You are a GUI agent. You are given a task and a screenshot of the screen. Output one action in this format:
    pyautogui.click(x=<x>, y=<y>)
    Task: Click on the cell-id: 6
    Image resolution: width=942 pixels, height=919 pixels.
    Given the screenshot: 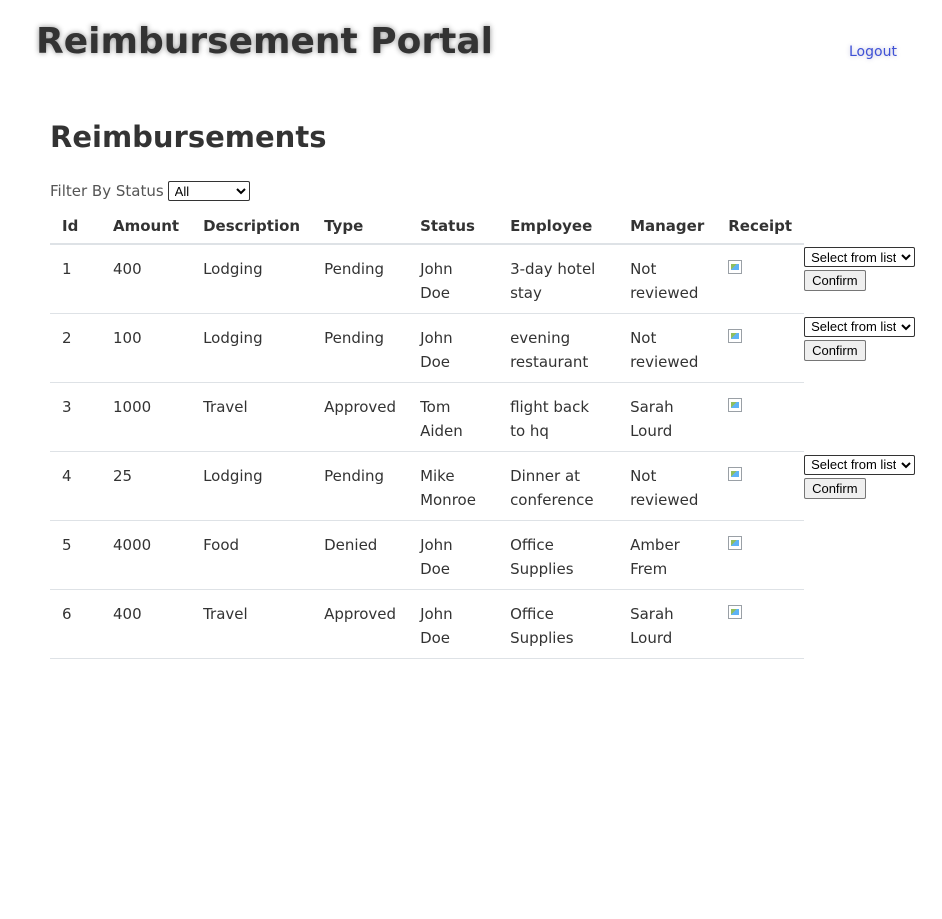 What is the action you would take?
    pyautogui.click(x=75, y=624)
    